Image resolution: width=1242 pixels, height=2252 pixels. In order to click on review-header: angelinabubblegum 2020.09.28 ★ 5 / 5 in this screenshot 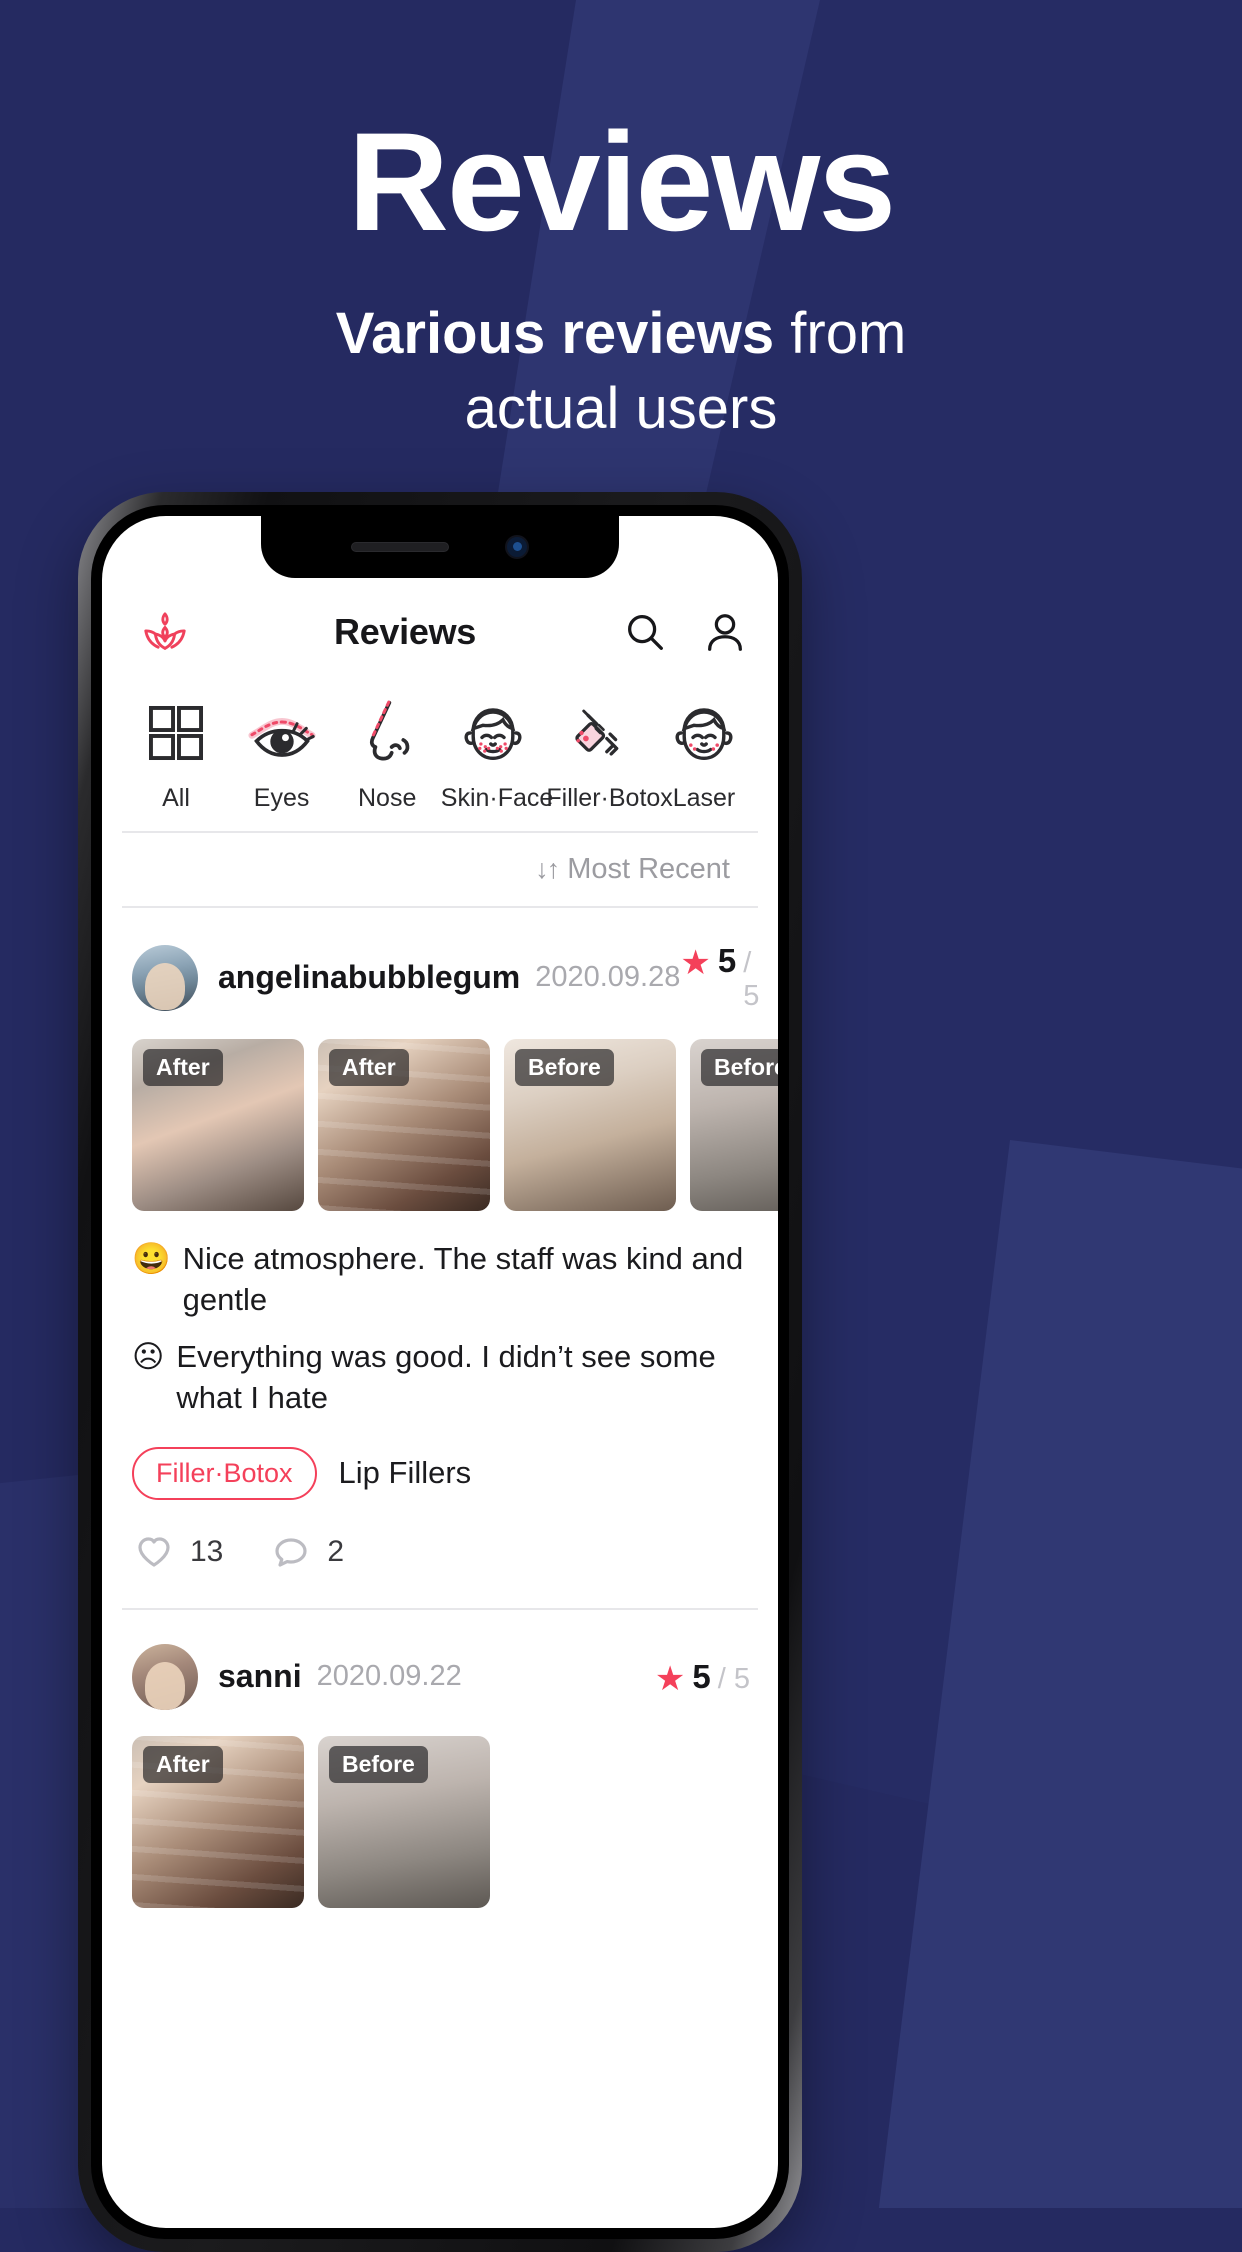, I will do `click(440, 977)`.